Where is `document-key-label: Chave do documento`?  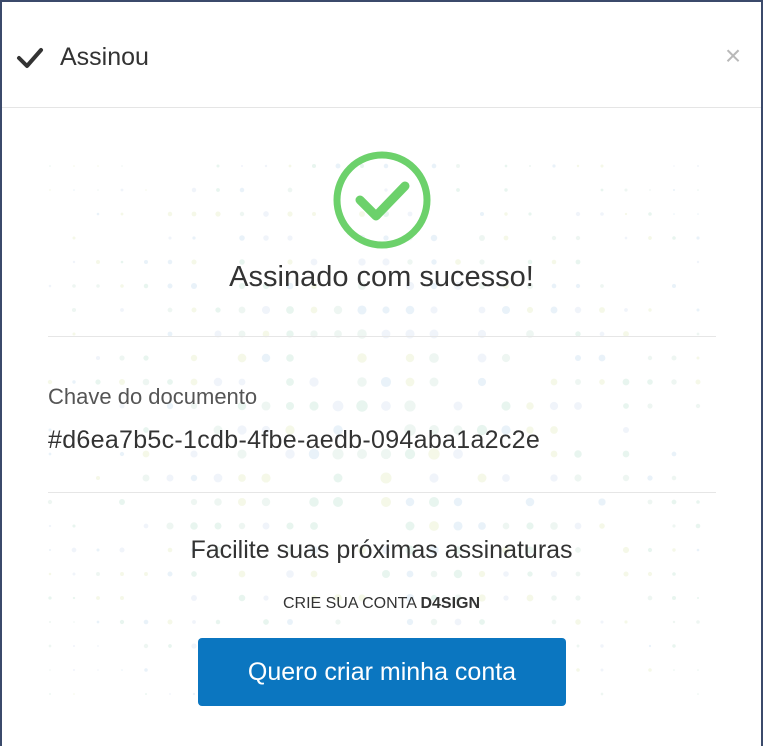 document-key-label: Chave do documento is located at coordinates (153, 396).